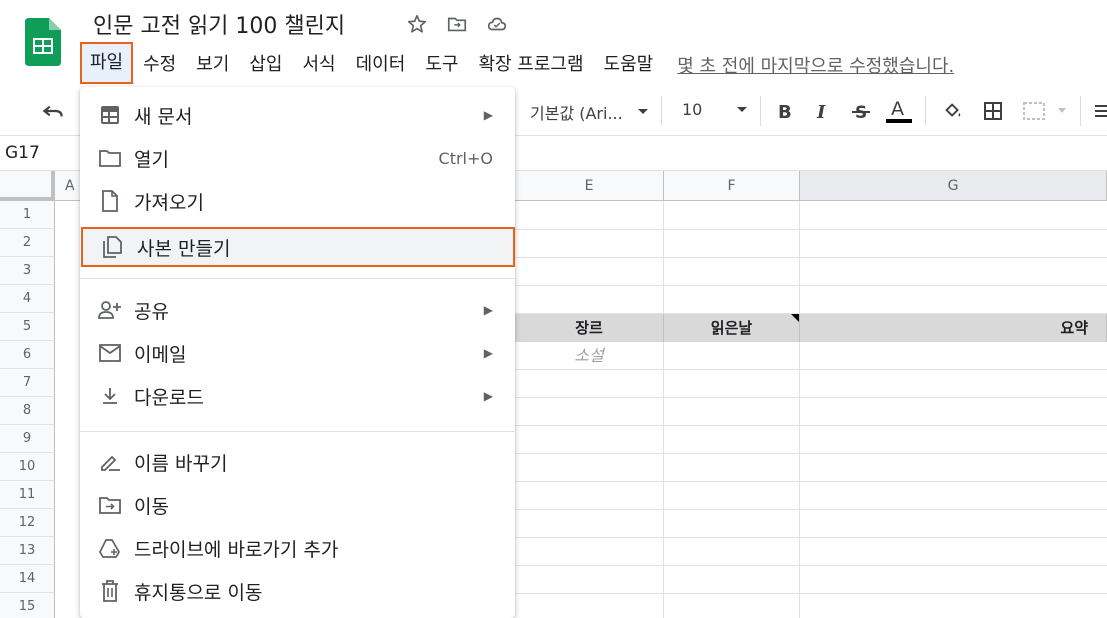  Describe the element at coordinates (53, 111) in the screenshot. I see `undo-icon` at that location.